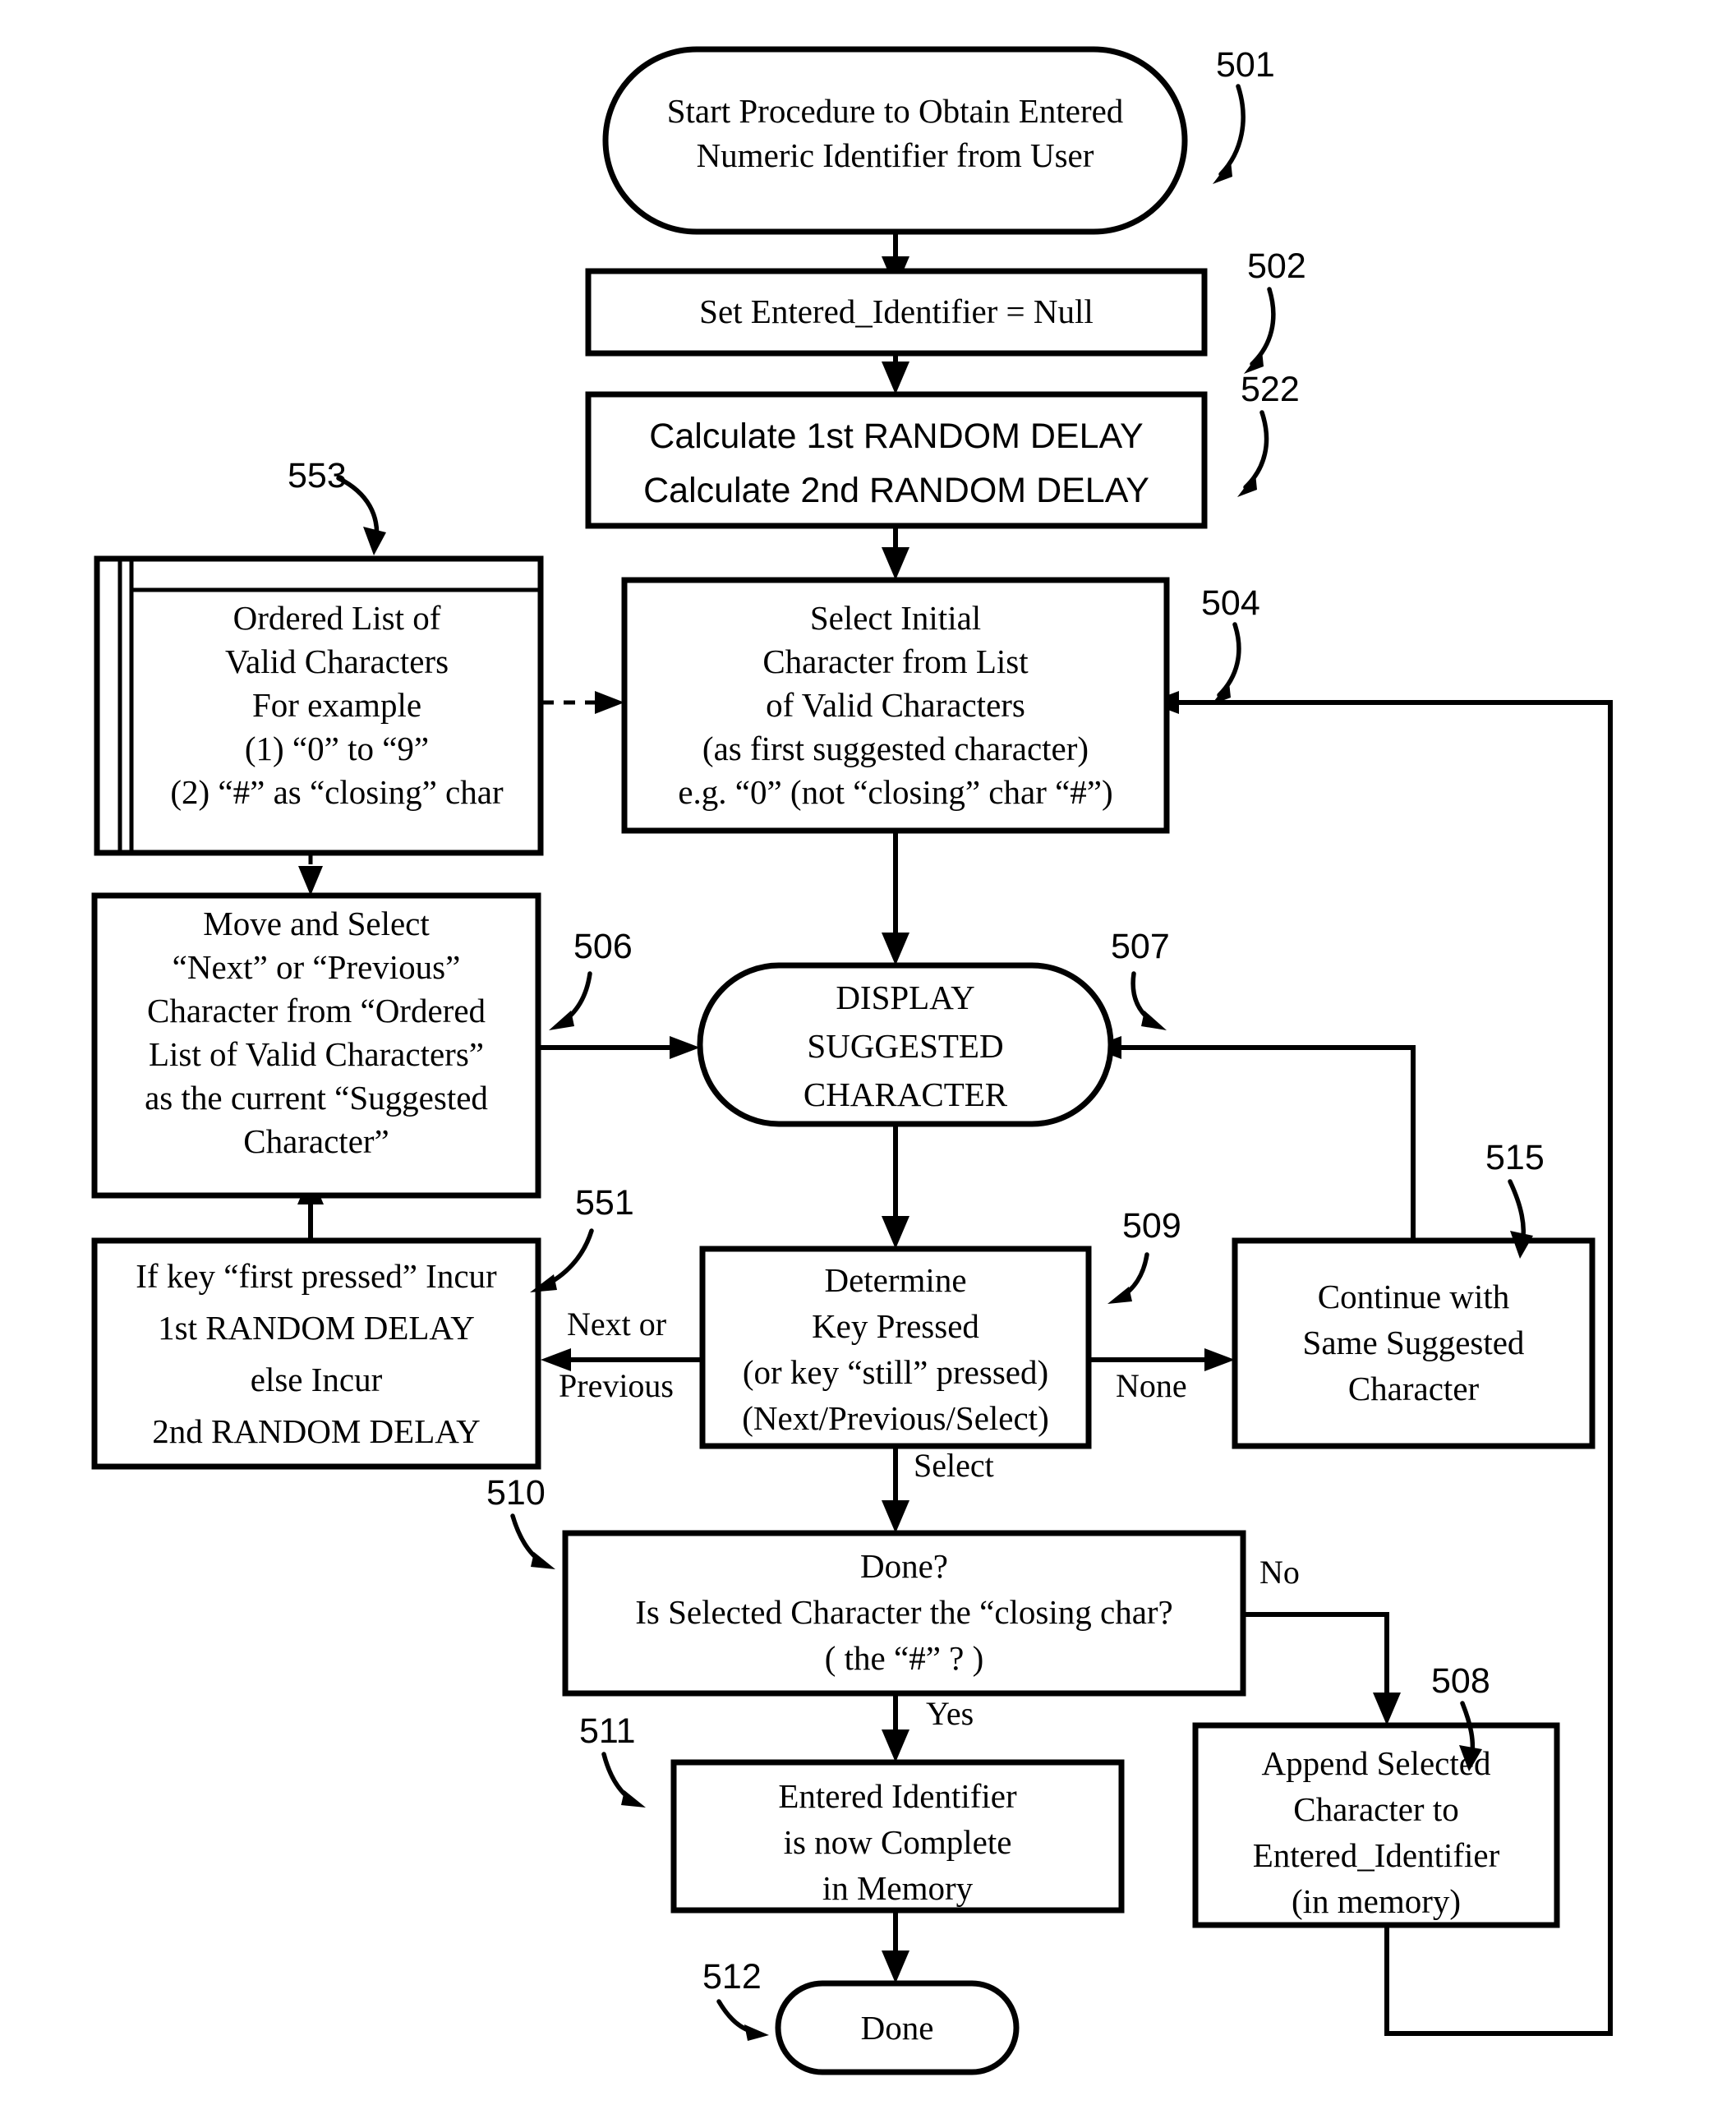  I want to click on ref-number-553: 553, so click(318, 475).